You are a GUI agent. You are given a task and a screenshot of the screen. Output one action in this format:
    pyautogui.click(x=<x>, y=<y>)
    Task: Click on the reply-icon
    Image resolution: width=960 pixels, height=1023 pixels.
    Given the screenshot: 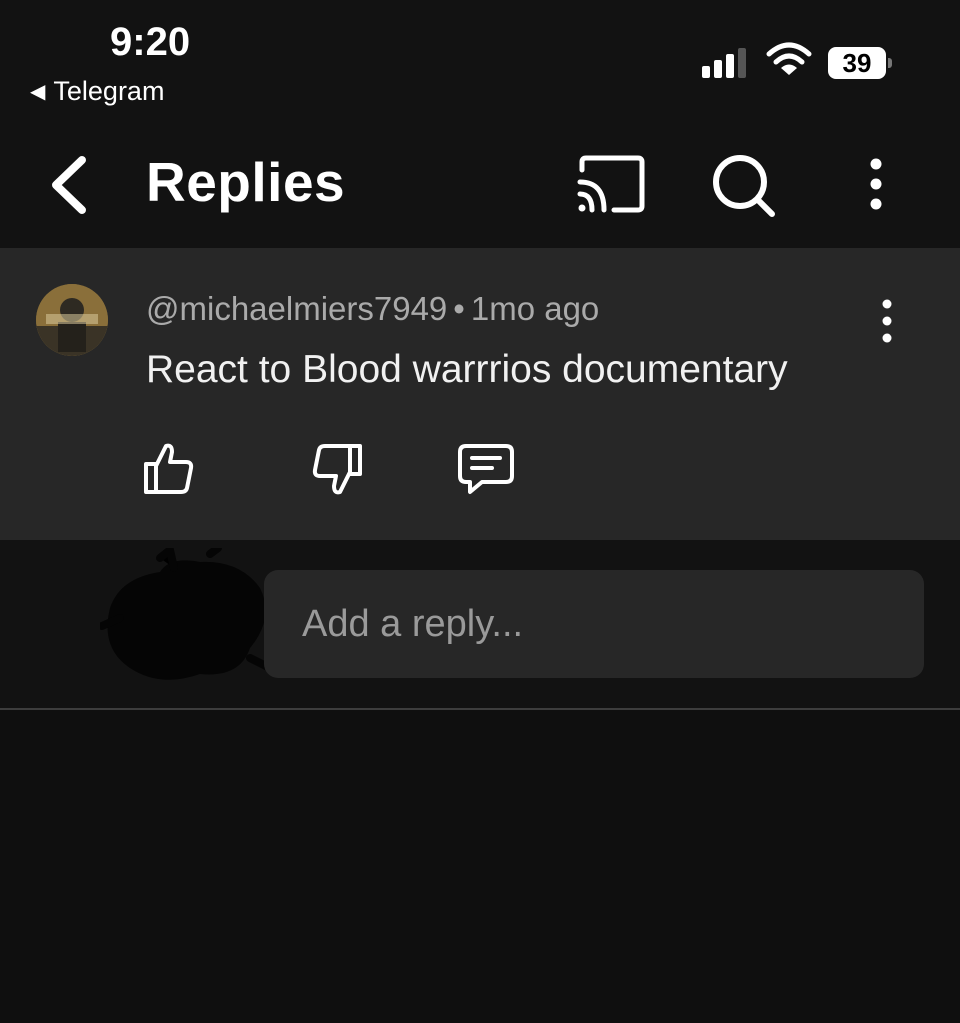 What is the action you would take?
    pyautogui.click(x=486, y=470)
    